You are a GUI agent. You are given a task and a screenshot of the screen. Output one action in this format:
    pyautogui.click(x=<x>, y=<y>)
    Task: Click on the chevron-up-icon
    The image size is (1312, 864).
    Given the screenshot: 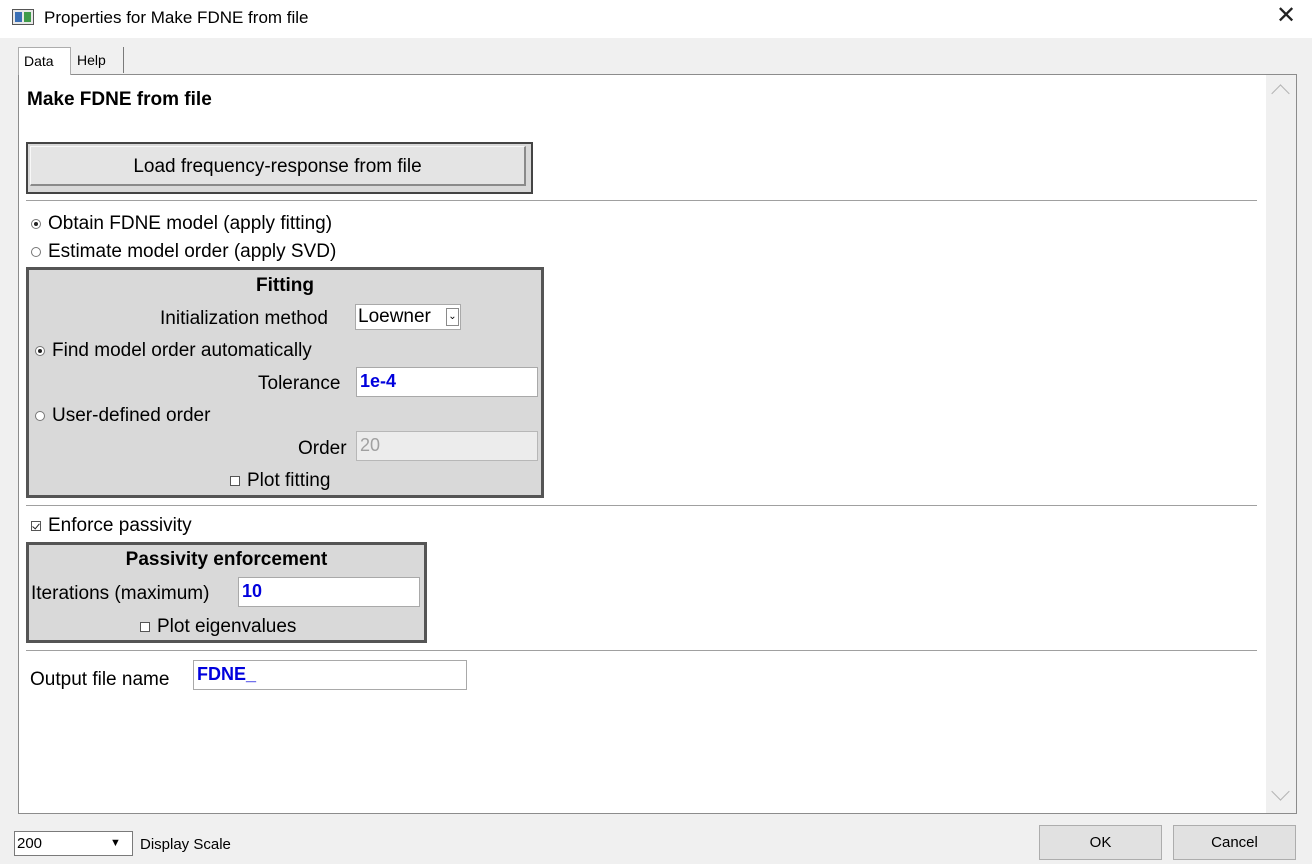 What is the action you would take?
    pyautogui.click(x=1280, y=93)
    